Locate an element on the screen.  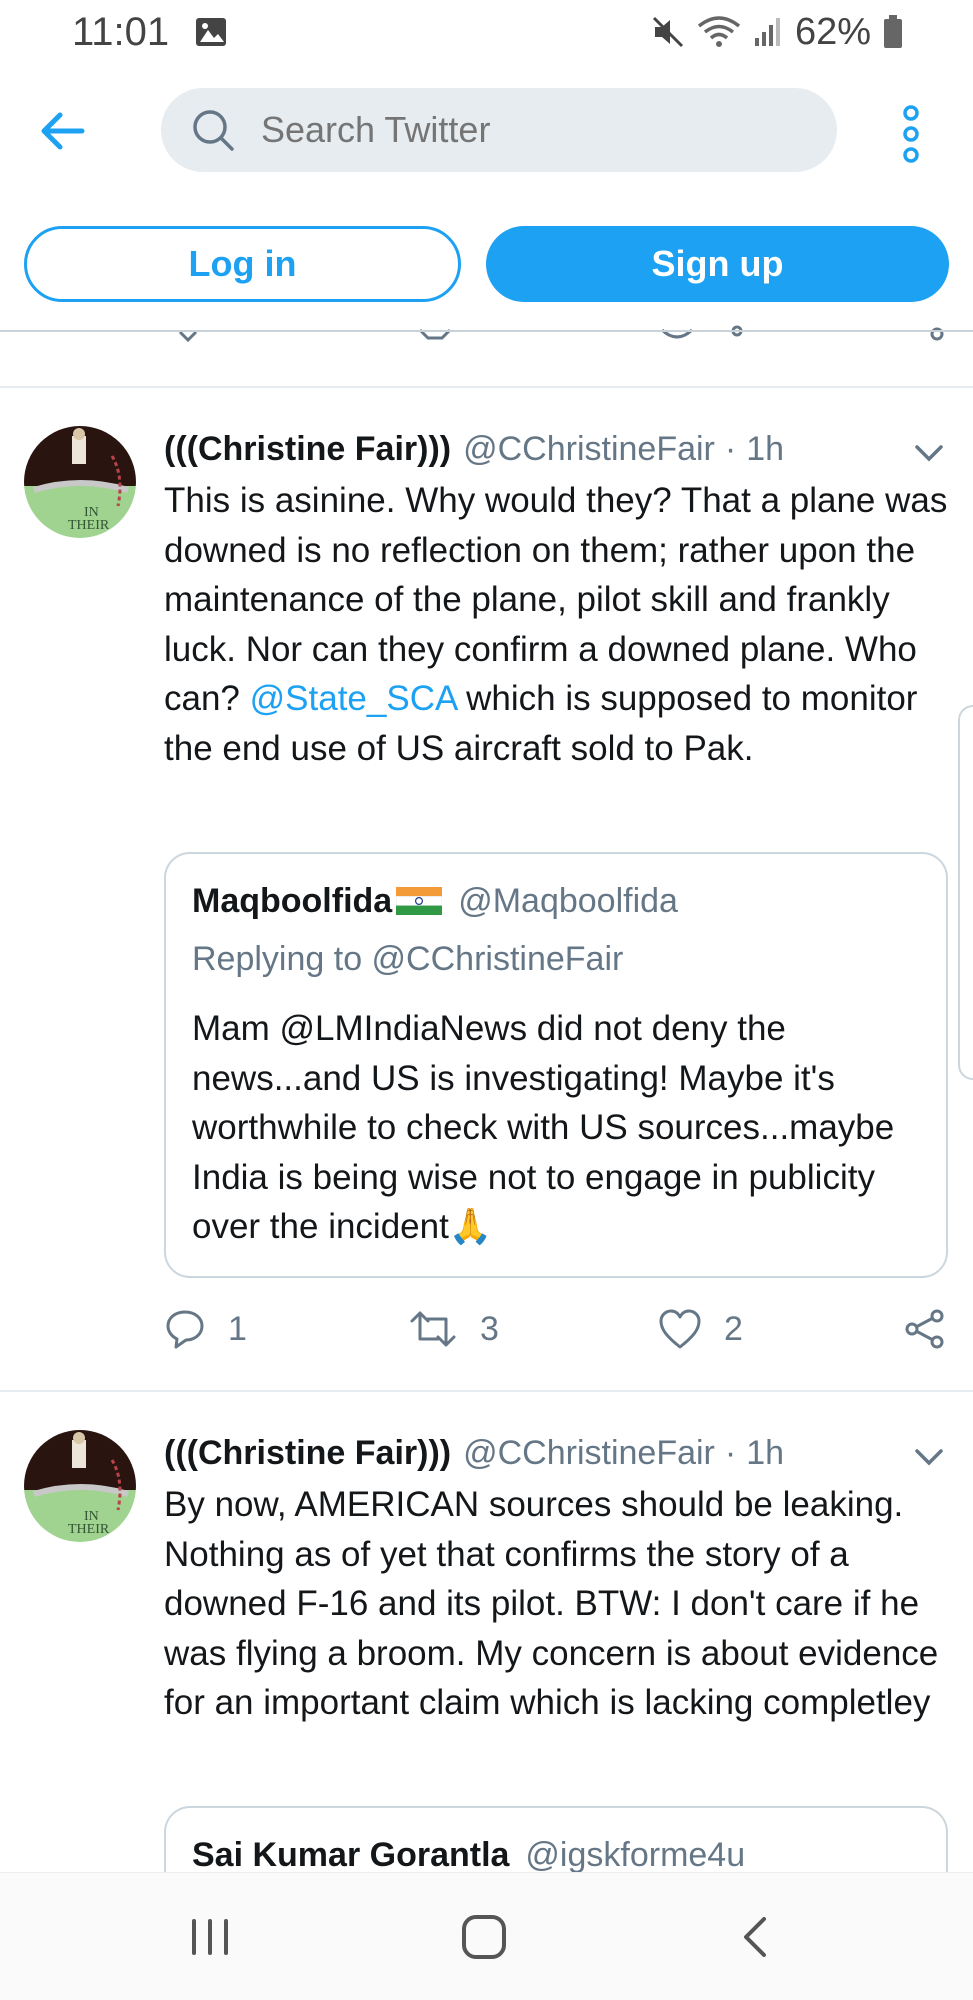
mute-icon is located at coordinates (667, 32).